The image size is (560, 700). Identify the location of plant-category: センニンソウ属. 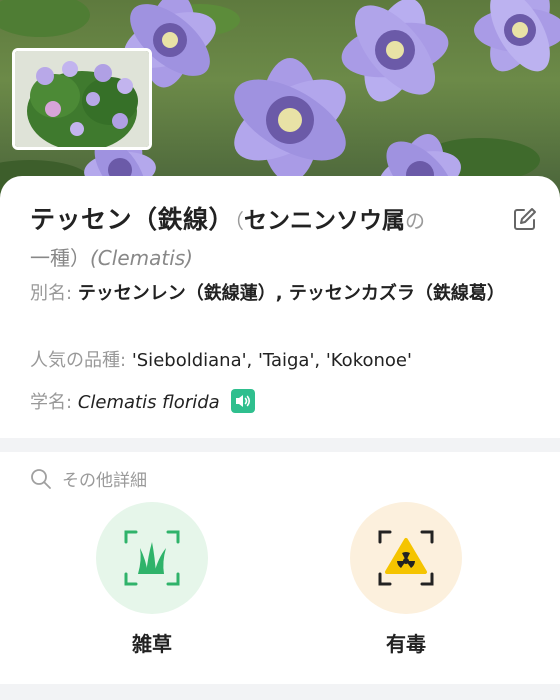
(325, 221).